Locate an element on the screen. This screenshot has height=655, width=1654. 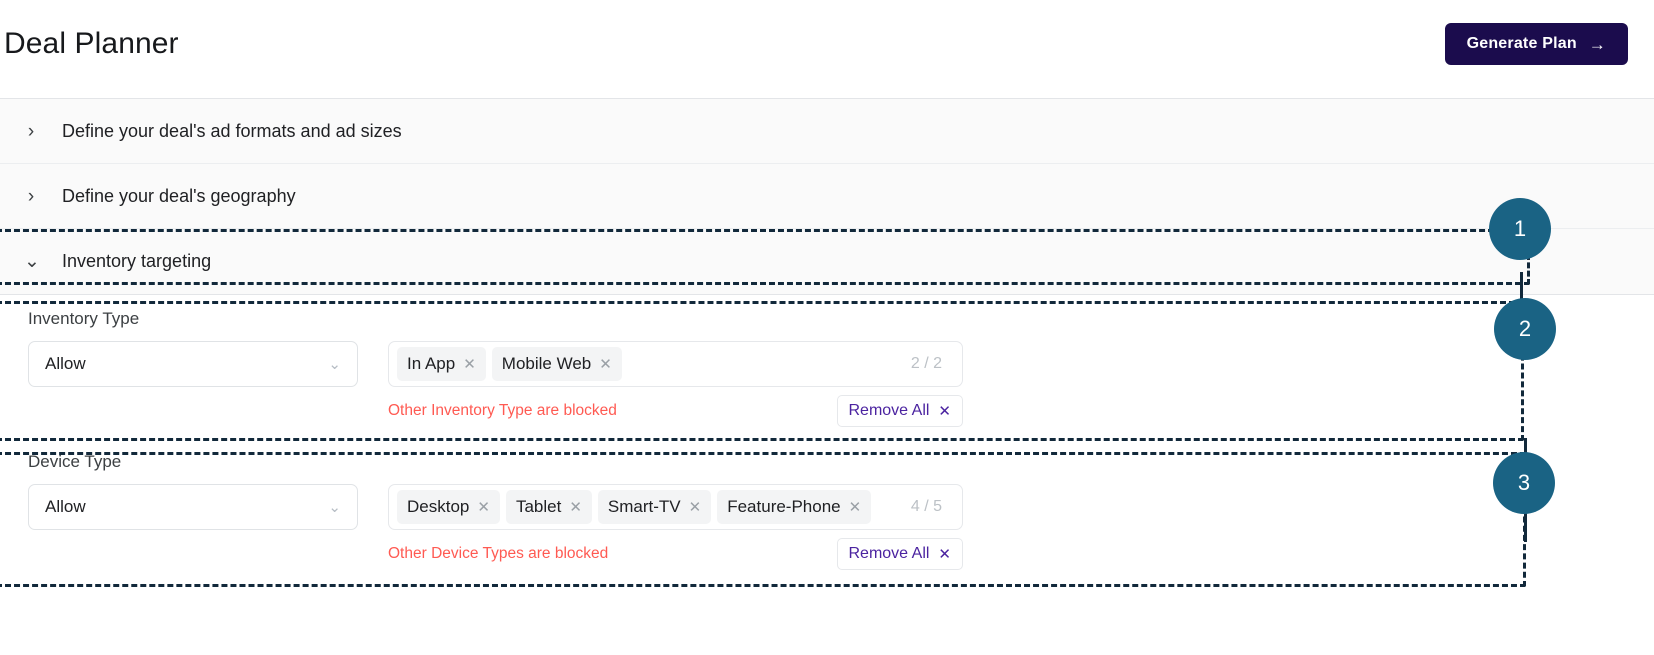
inventory-type-remove-all-button: Remove All ✕ is located at coordinates (899, 411).